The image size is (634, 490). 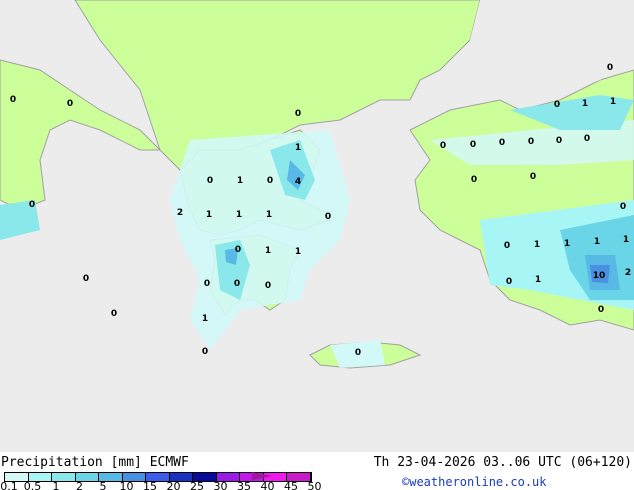 What do you see at coordinates (56, 485) in the screenshot?
I see `colorbar-tick: 1` at bounding box center [56, 485].